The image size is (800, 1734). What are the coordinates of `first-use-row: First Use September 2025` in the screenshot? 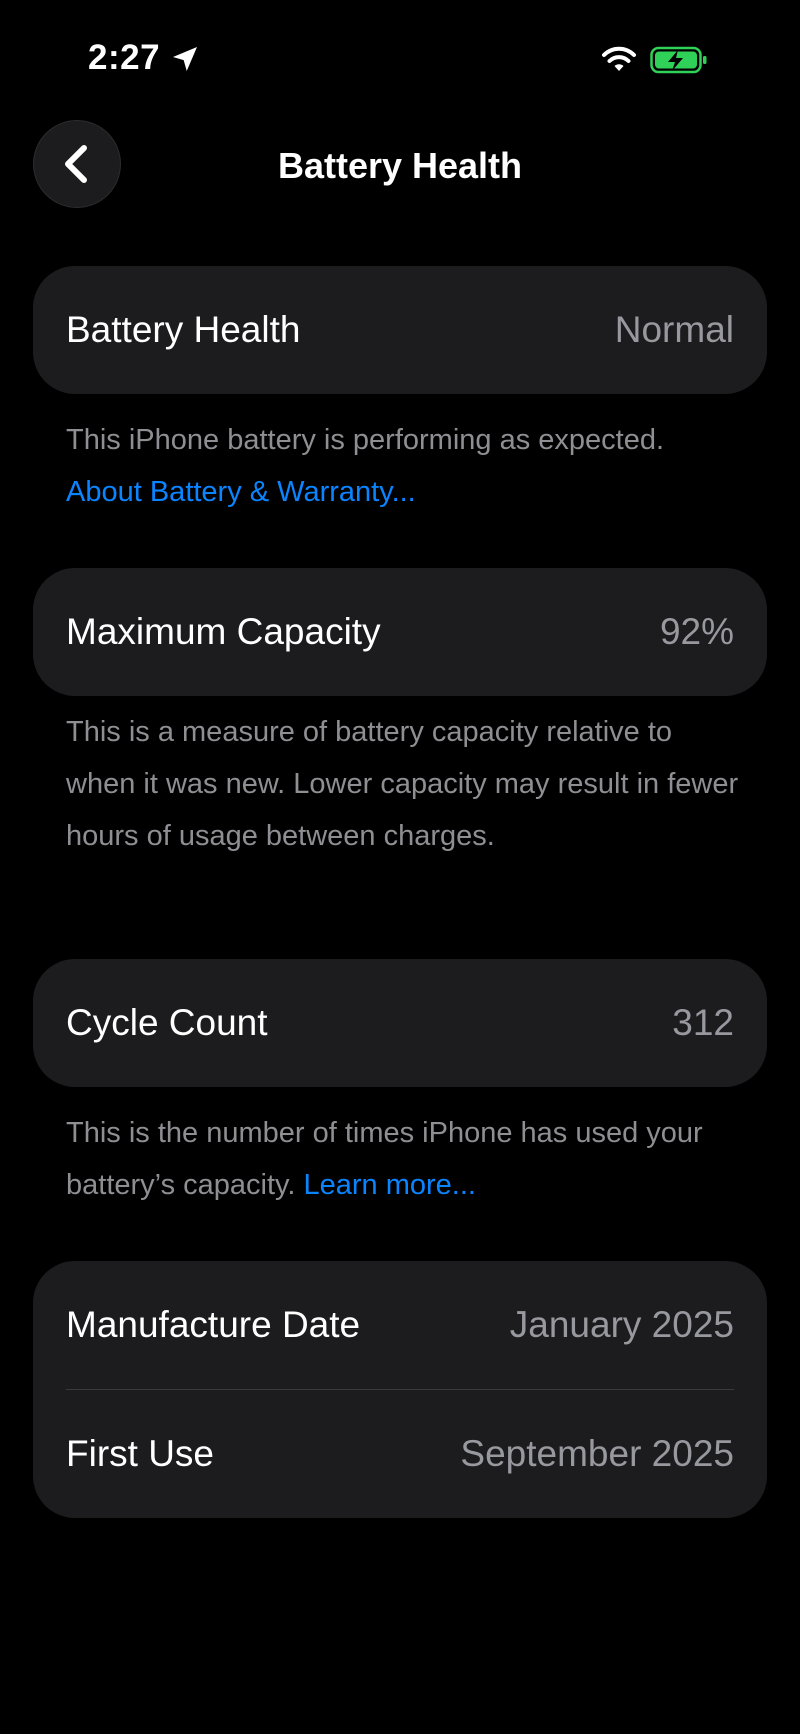 It's located at (400, 1454).